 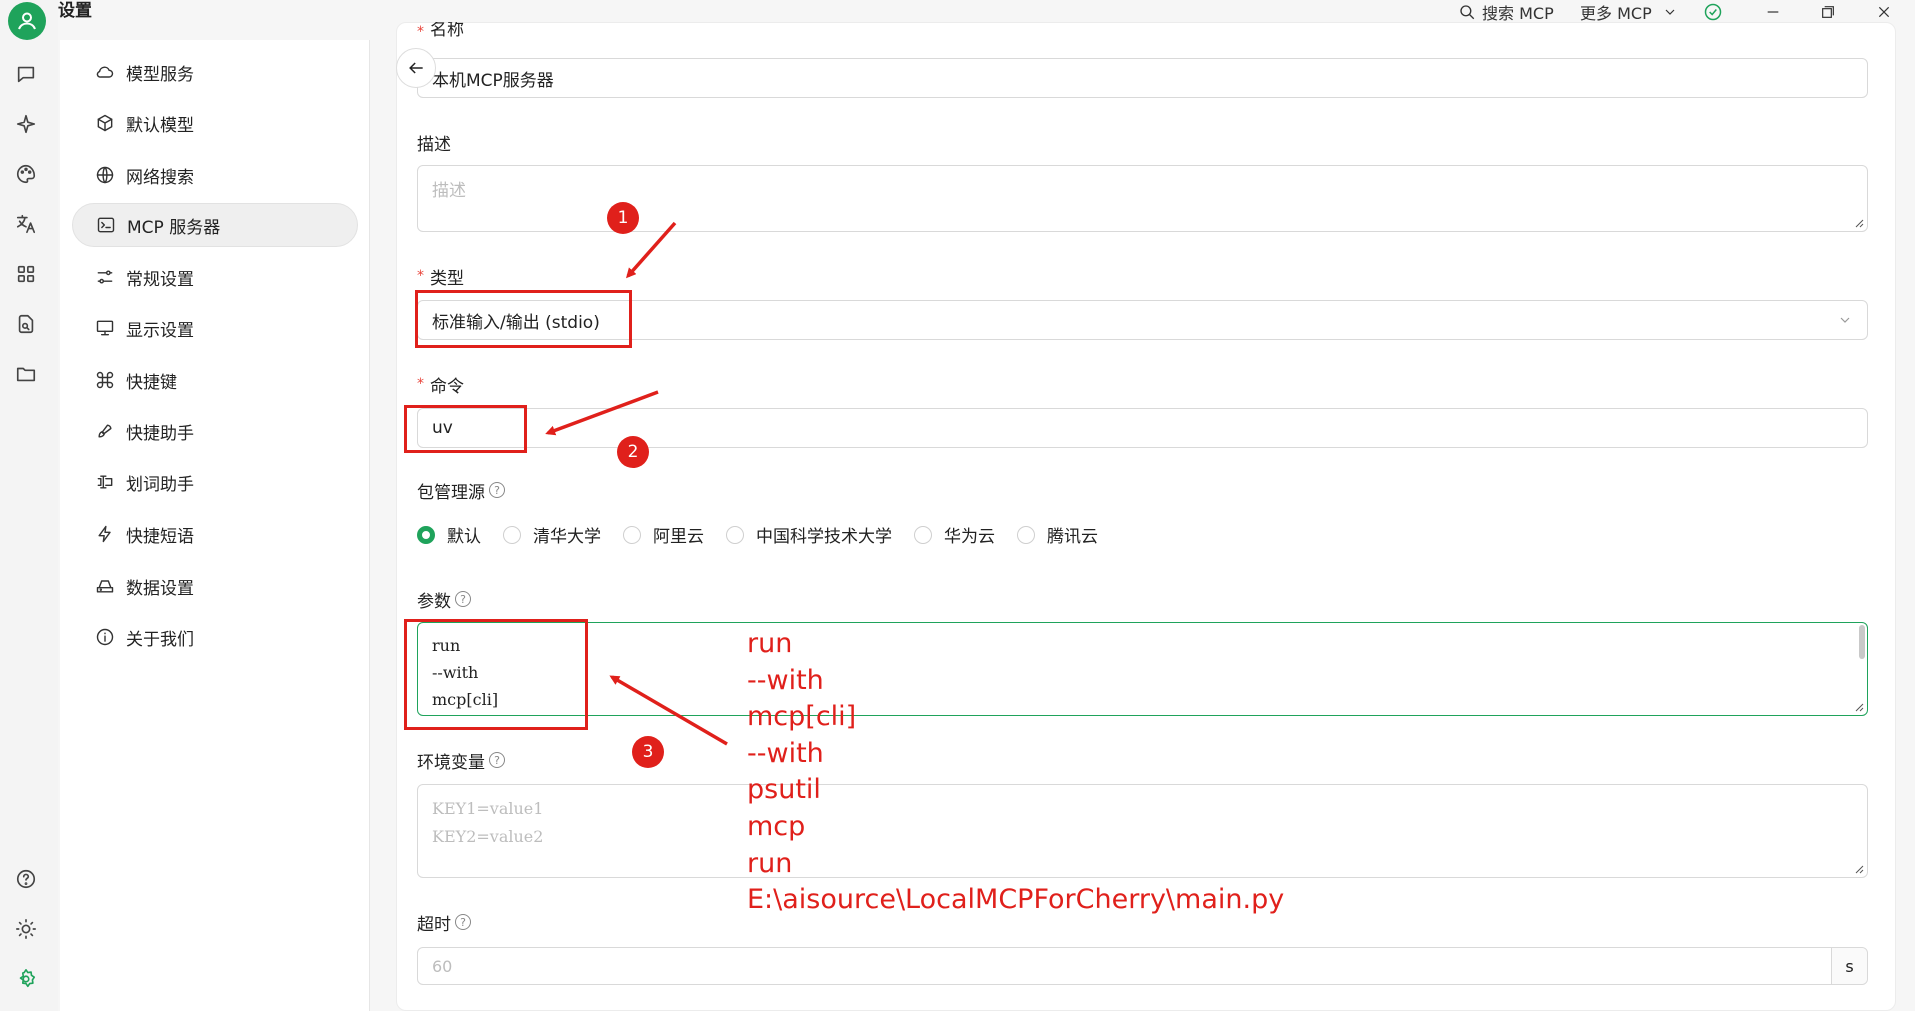 I want to click on check-circle-icon, so click(x=1713, y=12).